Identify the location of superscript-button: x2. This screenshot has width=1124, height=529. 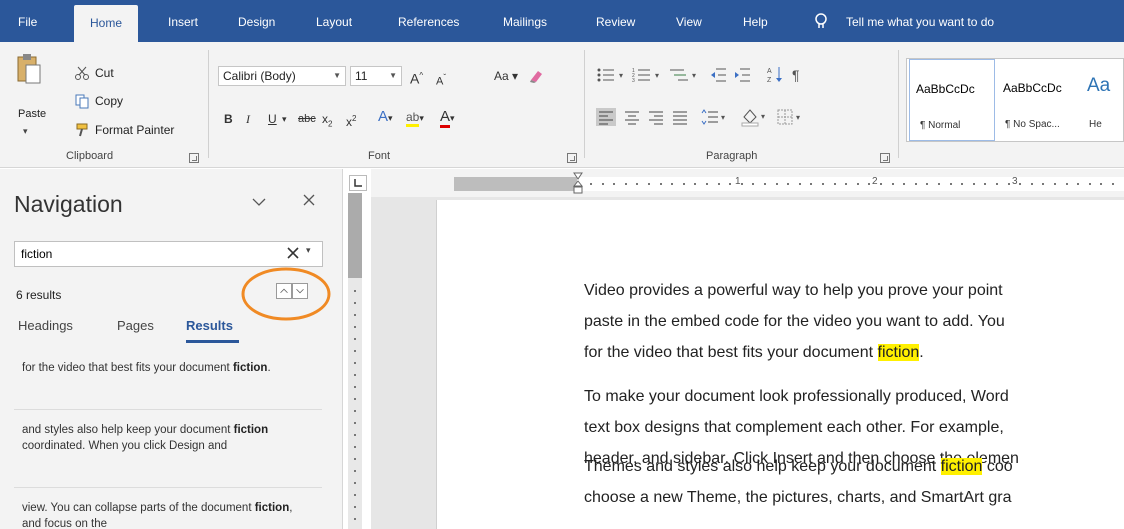
(351, 120).